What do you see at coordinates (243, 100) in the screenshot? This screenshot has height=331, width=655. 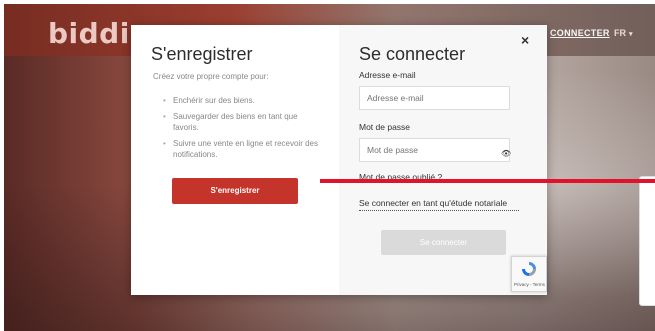 I see `benefit-item: Enchérir sur des biens.` at bounding box center [243, 100].